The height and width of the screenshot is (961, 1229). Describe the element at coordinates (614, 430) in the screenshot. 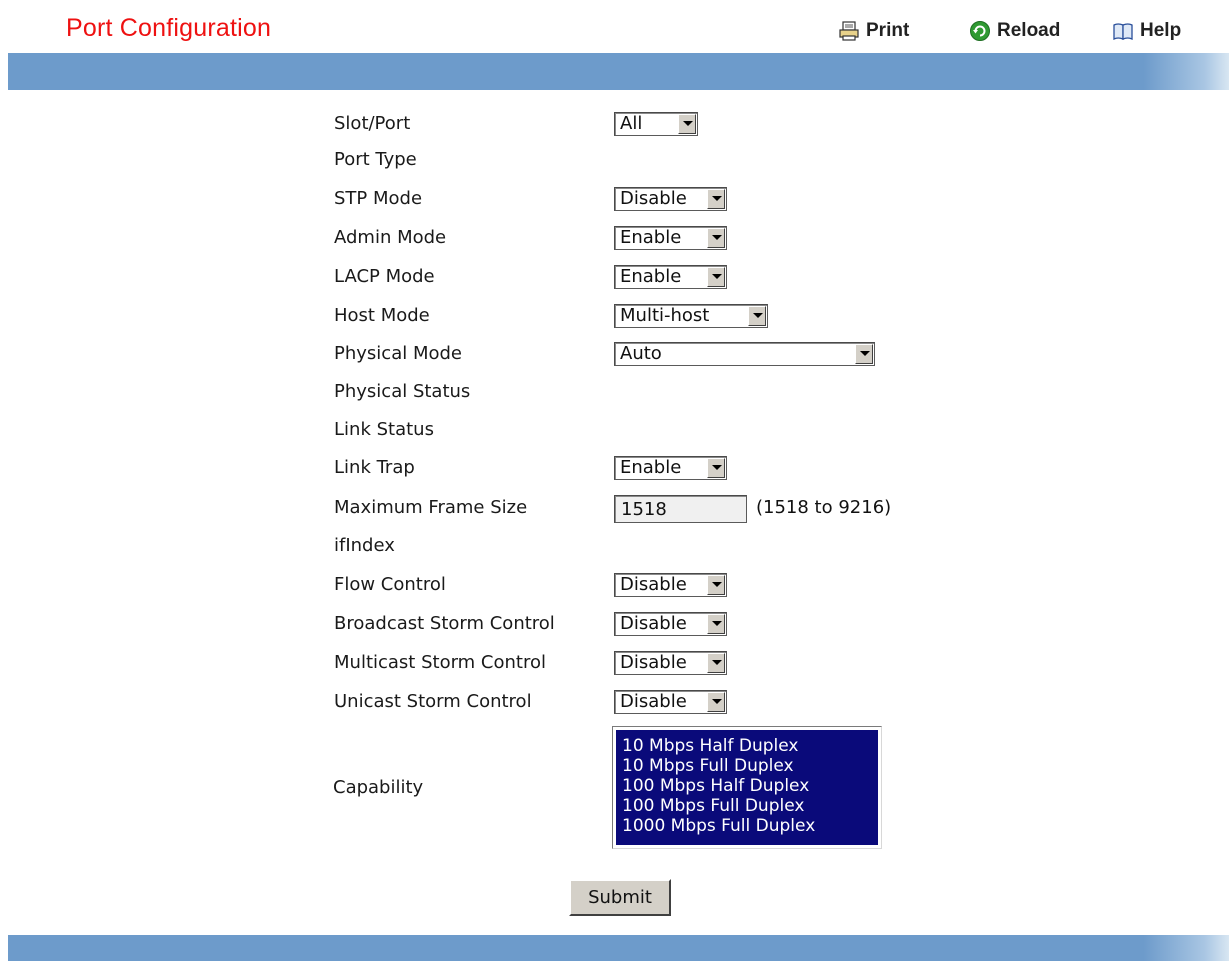

I see `row-link-status: Link Status` at that location.